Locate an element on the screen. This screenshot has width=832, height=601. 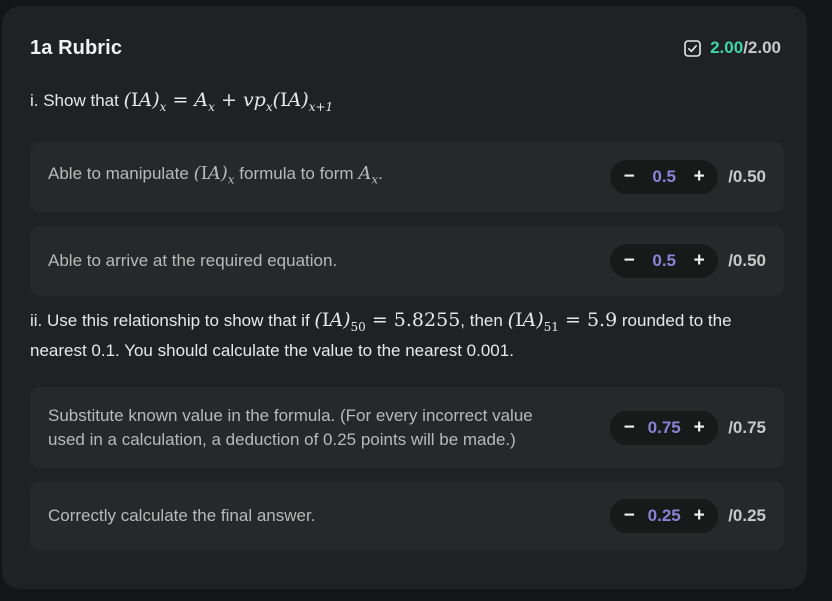
score-earned: 2.00 is located at coordinates (727, 47).